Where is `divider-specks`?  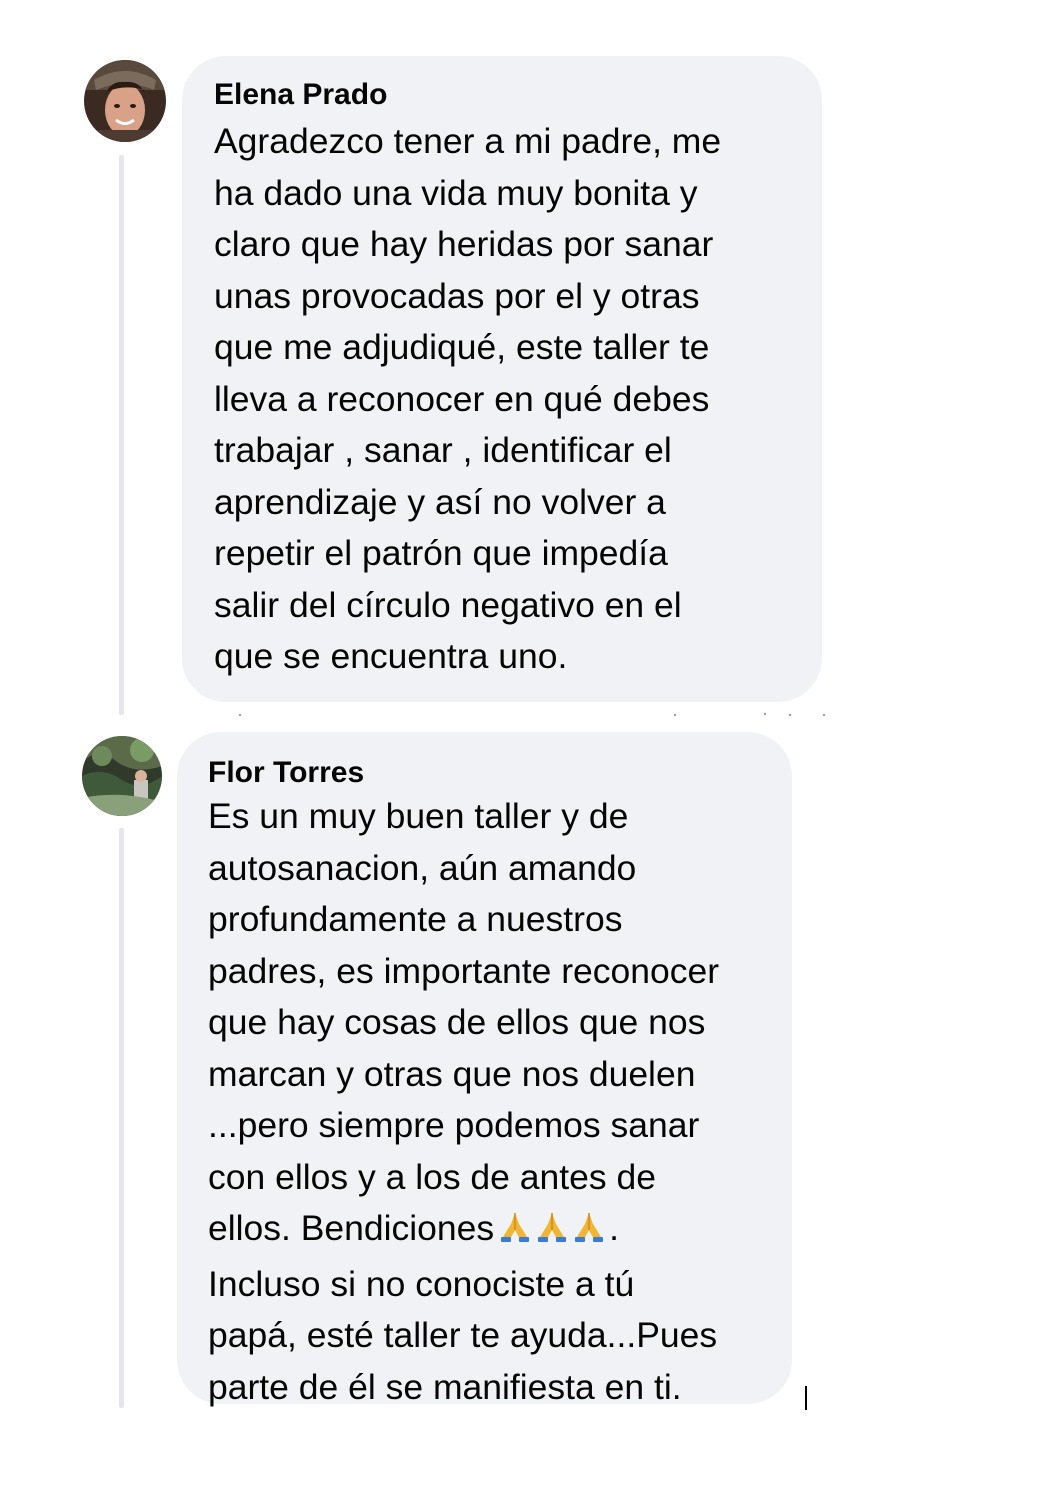
divider-specks is located at coordinates (532, 714).